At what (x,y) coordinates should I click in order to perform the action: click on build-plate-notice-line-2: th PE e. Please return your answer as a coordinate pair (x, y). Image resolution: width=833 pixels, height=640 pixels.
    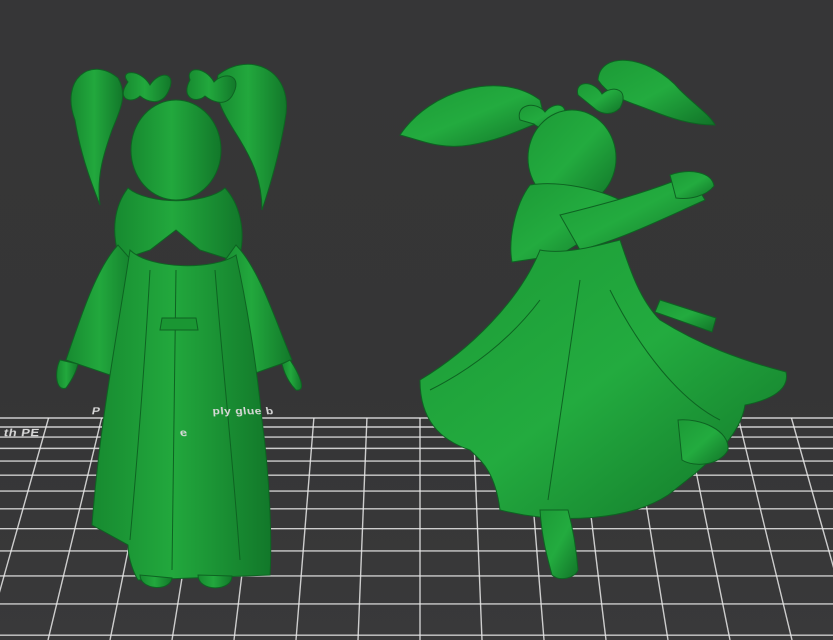
    Looking at the image, I should click on (95, 432).